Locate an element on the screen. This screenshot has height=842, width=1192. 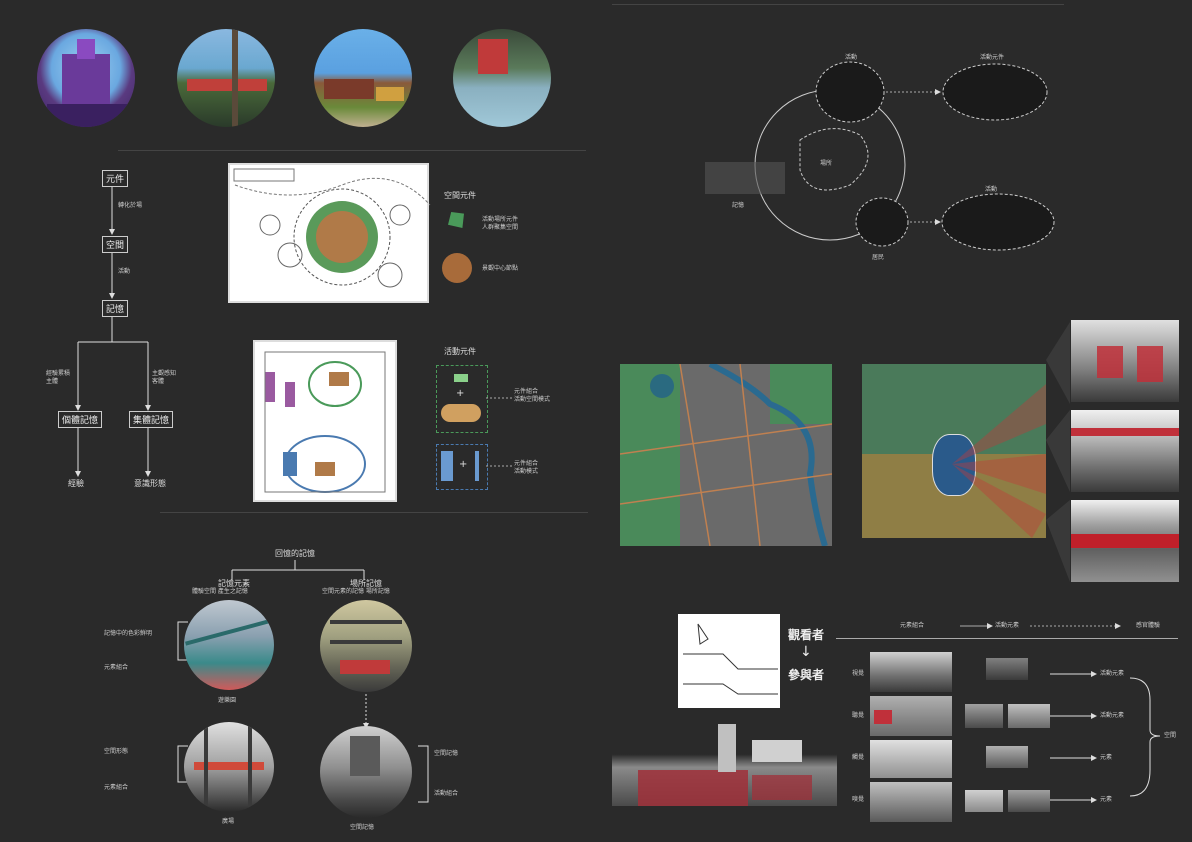
out-label-3: 元素 is located at coordinates (1106, 757).